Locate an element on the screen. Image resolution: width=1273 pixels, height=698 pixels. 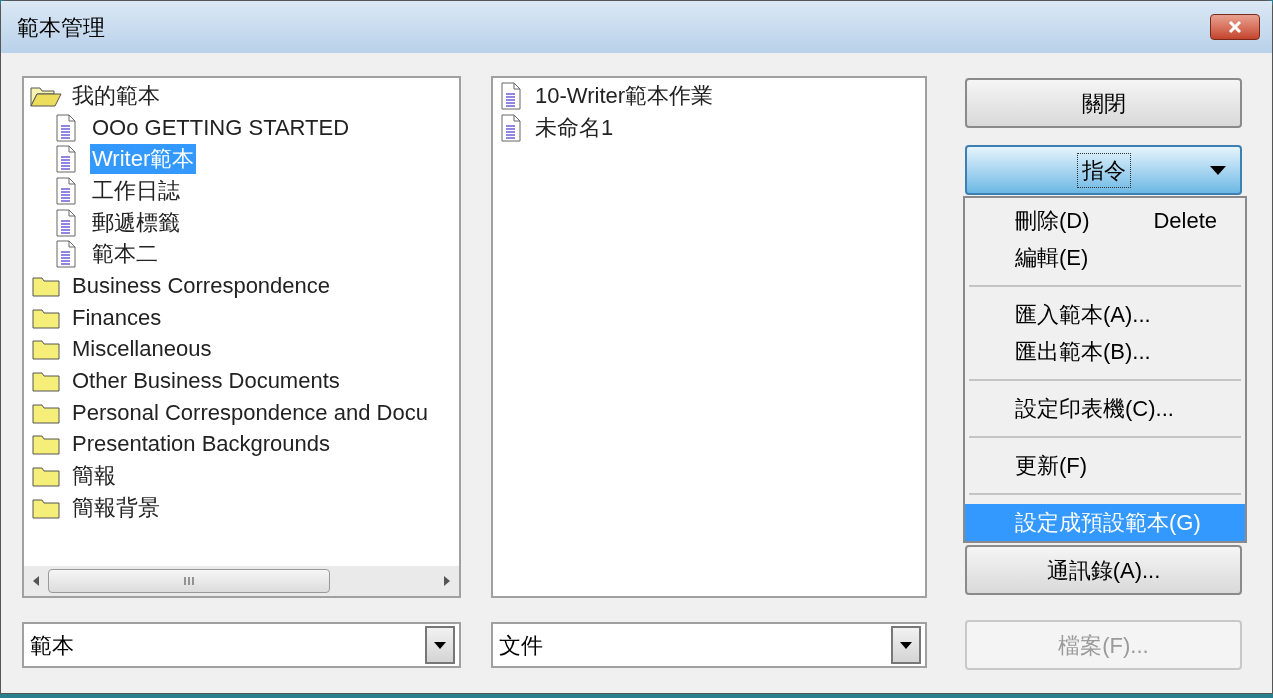
template-item: OOo GETTING STARTED is located at coordinates (221, 127).